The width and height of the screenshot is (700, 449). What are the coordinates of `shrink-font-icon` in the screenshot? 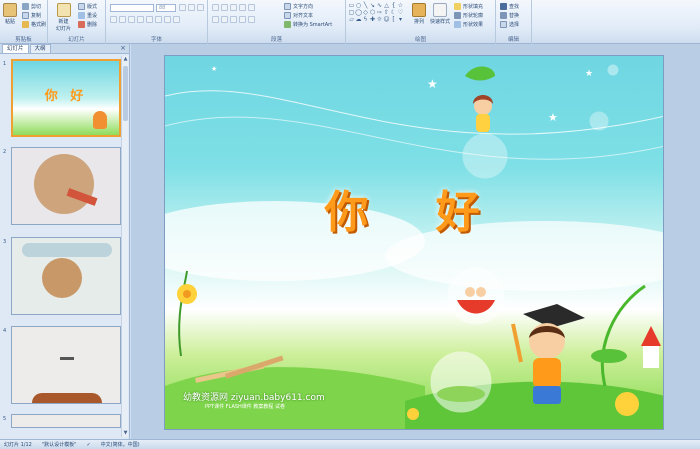 It's located at (191, 7).